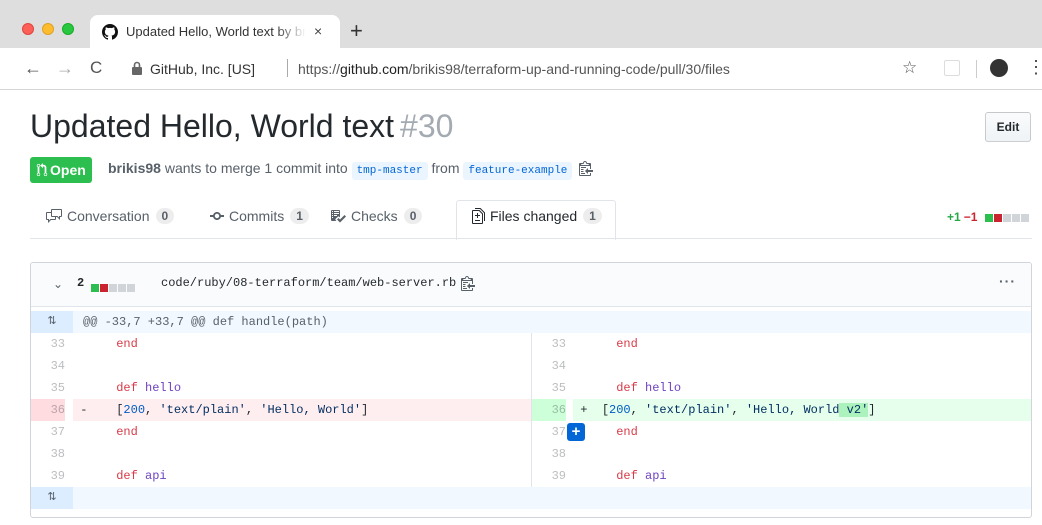 Image resolution: width=1042 pixels, height=525 pixels. Describe the element at coordinates (113, 288) in the screenshot. I see `file-diffstat-blocks` at that location.